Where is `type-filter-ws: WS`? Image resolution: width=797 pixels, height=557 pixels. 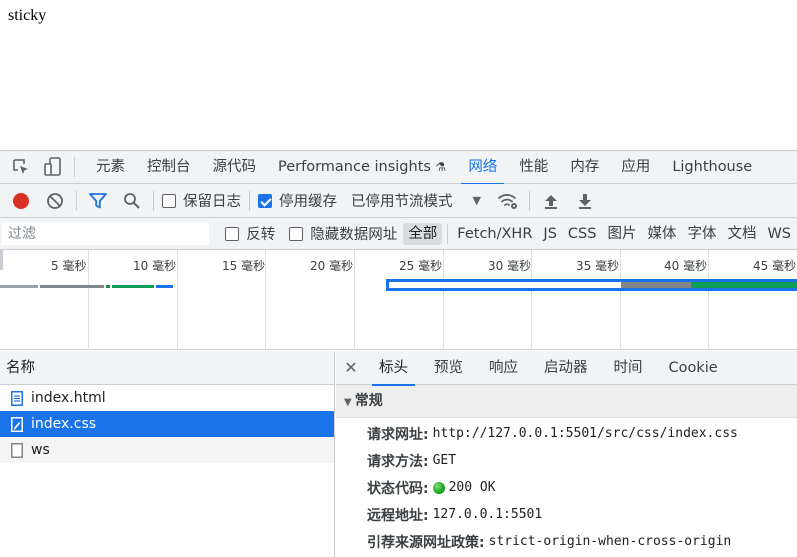
type-filter-ws: WS is located at coordinates (779, 234).